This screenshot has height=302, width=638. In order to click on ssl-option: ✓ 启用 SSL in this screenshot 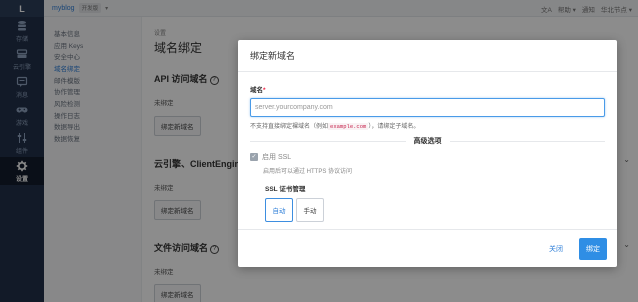, I will do `click(427, 157)`.